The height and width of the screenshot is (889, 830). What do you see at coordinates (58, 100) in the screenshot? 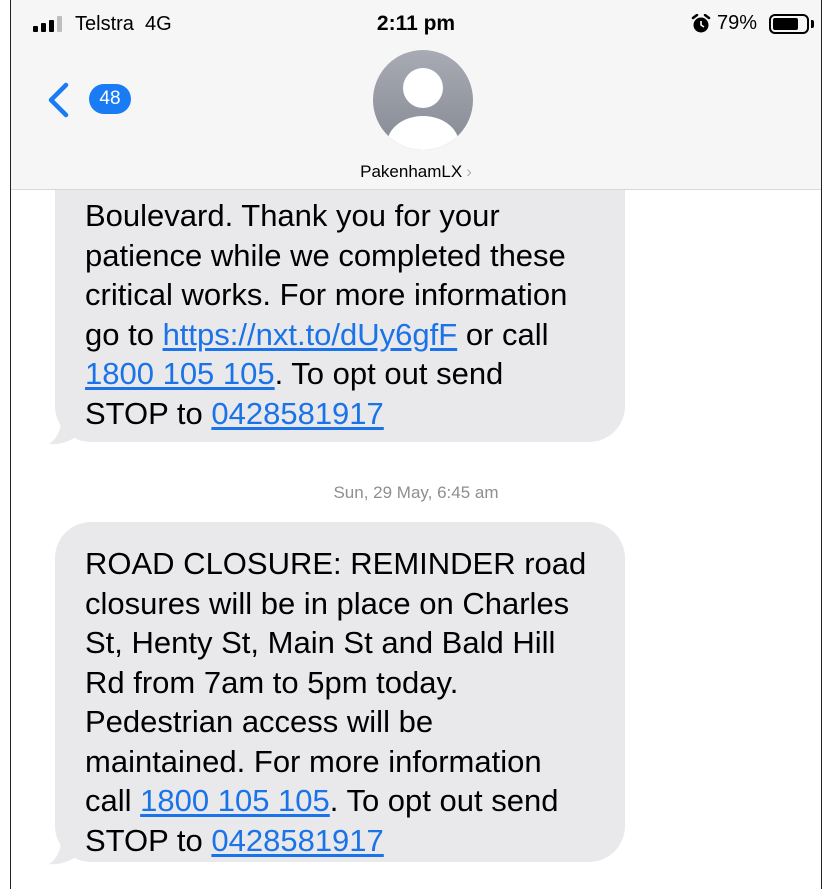
I see `chevron-left-icon` at bounding box center [58, 100].